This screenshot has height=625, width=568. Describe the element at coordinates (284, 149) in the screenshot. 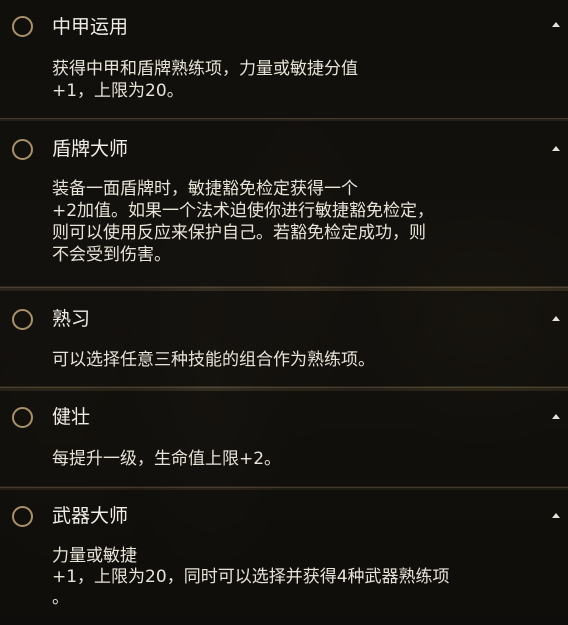

I see `feat-header: 盾牌大师` at that location.